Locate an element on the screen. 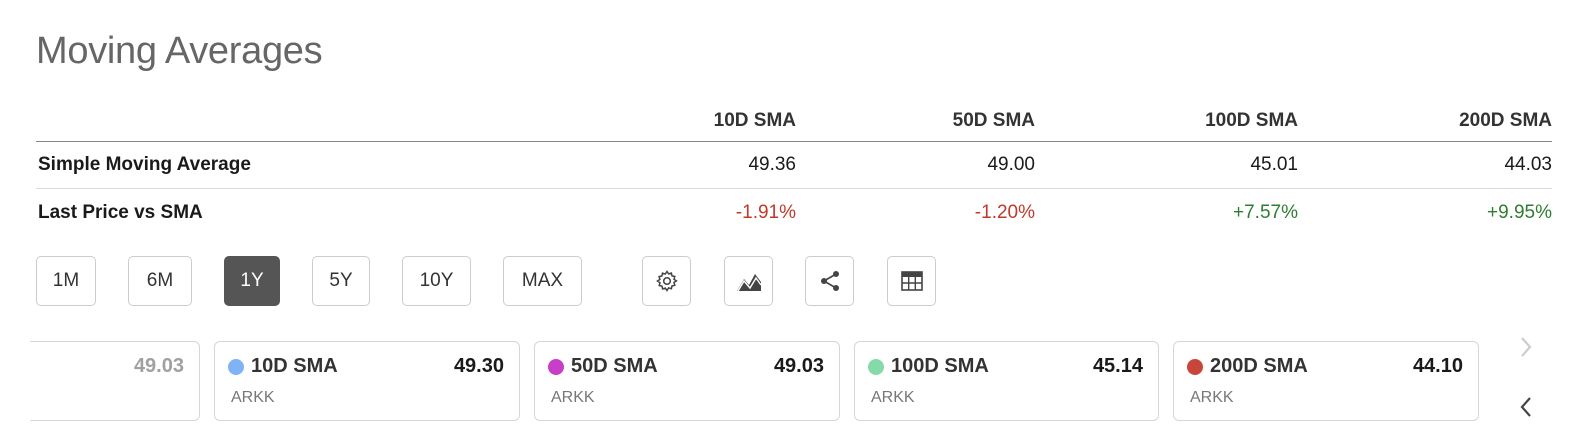 The width and height of the screenshot is (1572, 440). column-header: 100D SMA is located at coordinates (1251, 120).